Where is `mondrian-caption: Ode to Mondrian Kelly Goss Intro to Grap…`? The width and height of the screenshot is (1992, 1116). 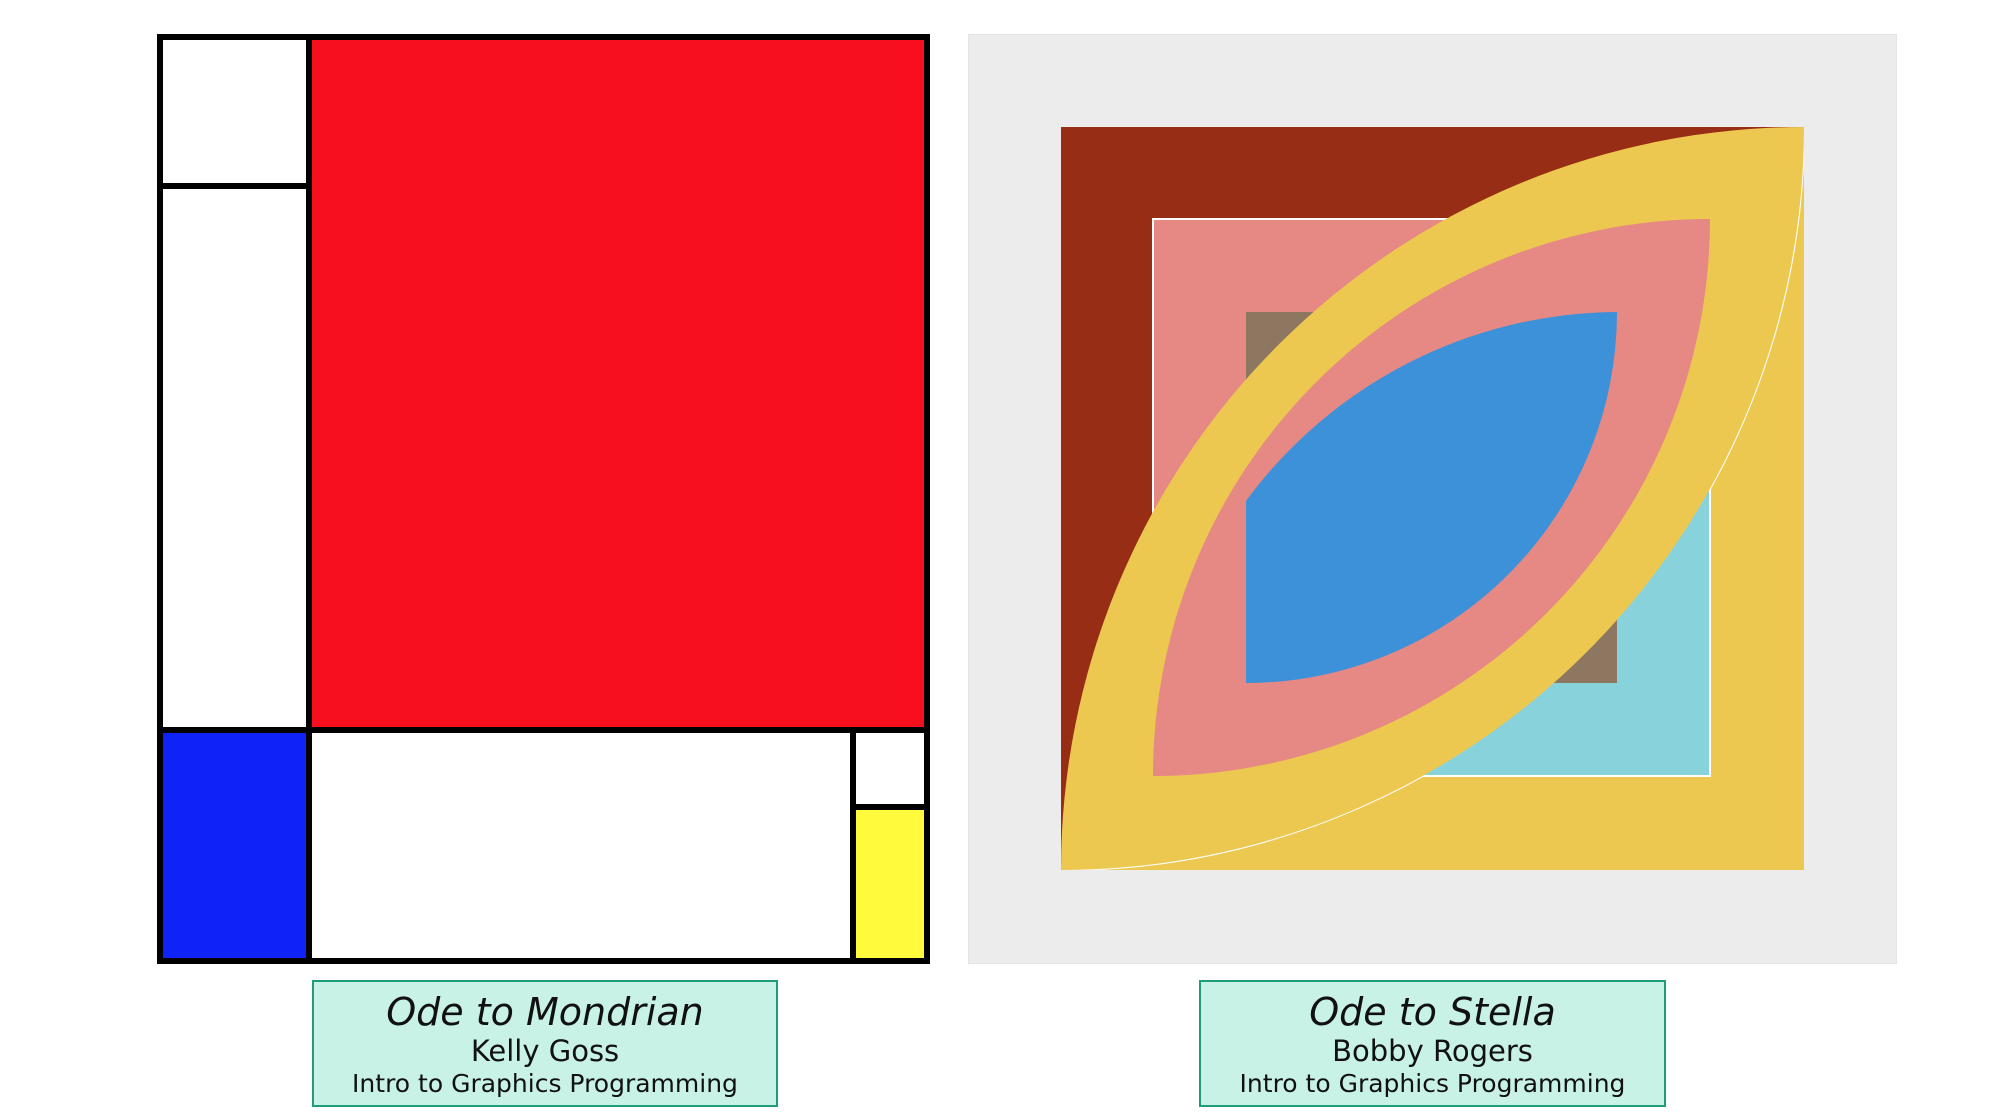 mondrian-caption: Ode to Mondrian Kelly Goss Intro to Grap… is located at coordinates (545, 1043).